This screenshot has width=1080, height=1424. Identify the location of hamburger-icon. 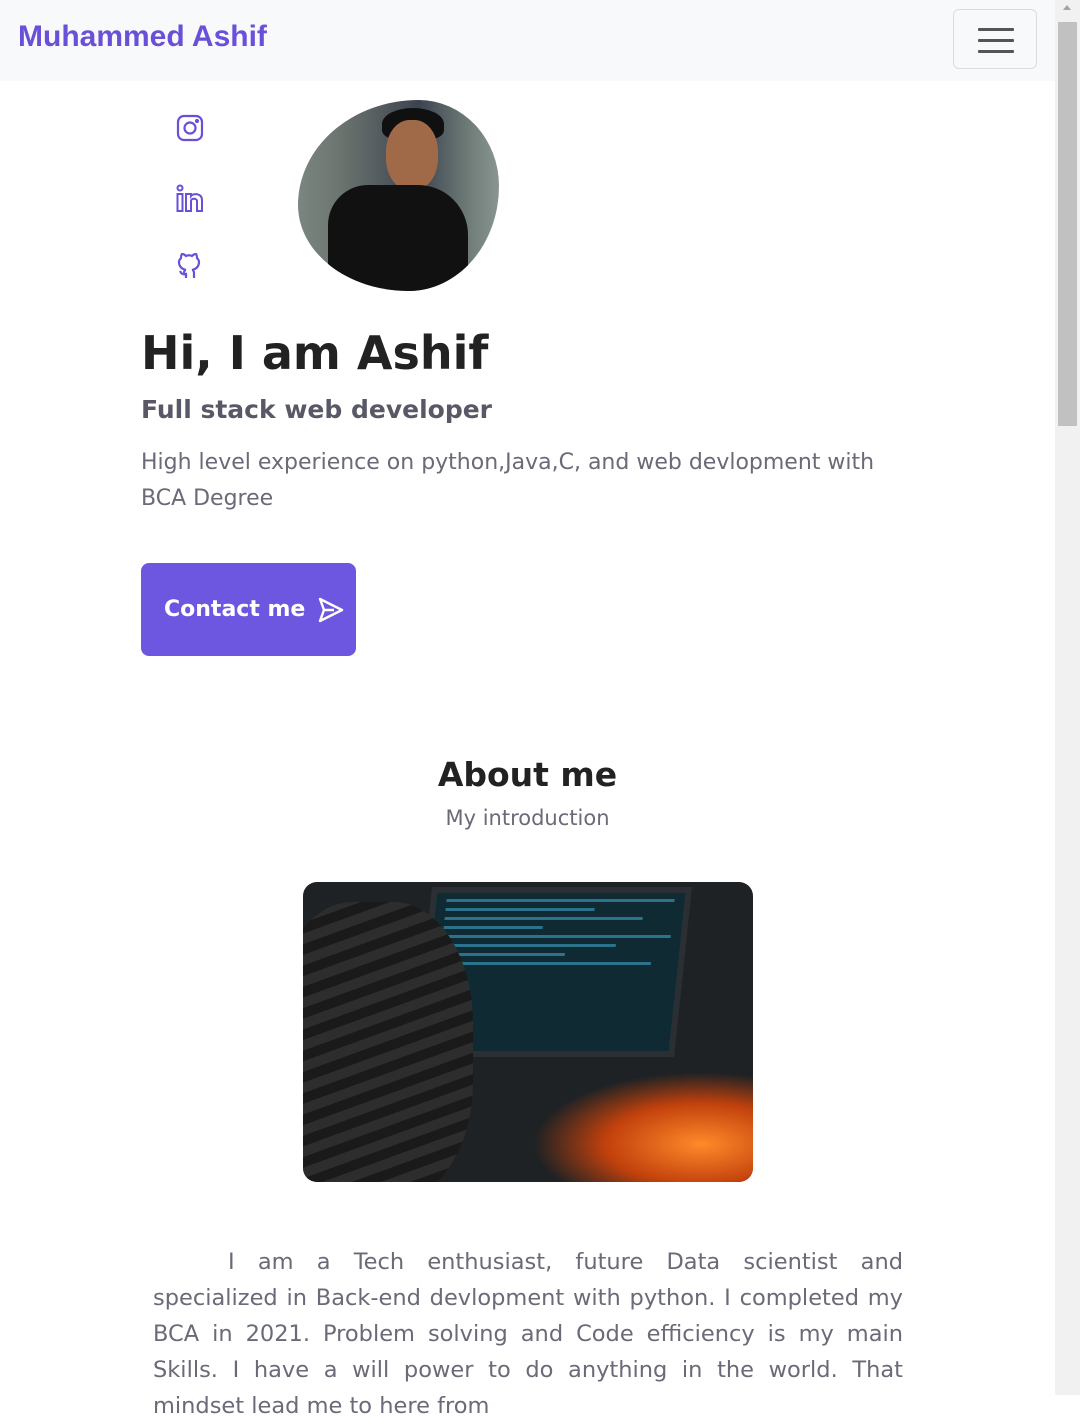
(996, 29).